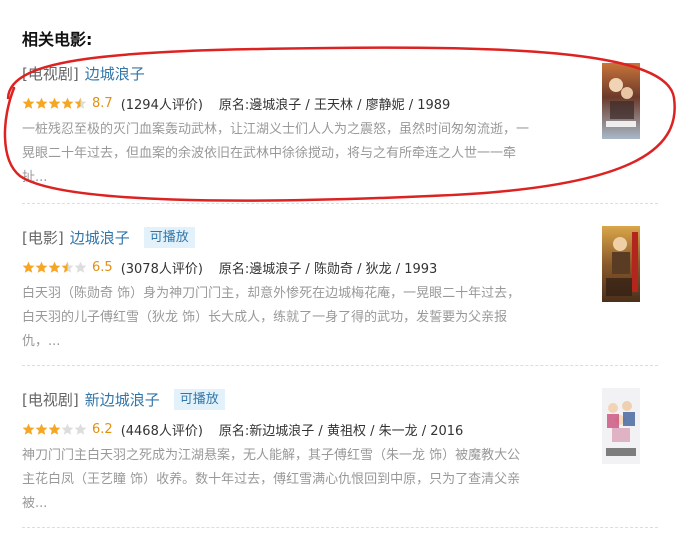  What do you see at coordinates (122, 399) in the screenshot?
I see `title-link: 新边城浪子` at bounding box center [122, 399].